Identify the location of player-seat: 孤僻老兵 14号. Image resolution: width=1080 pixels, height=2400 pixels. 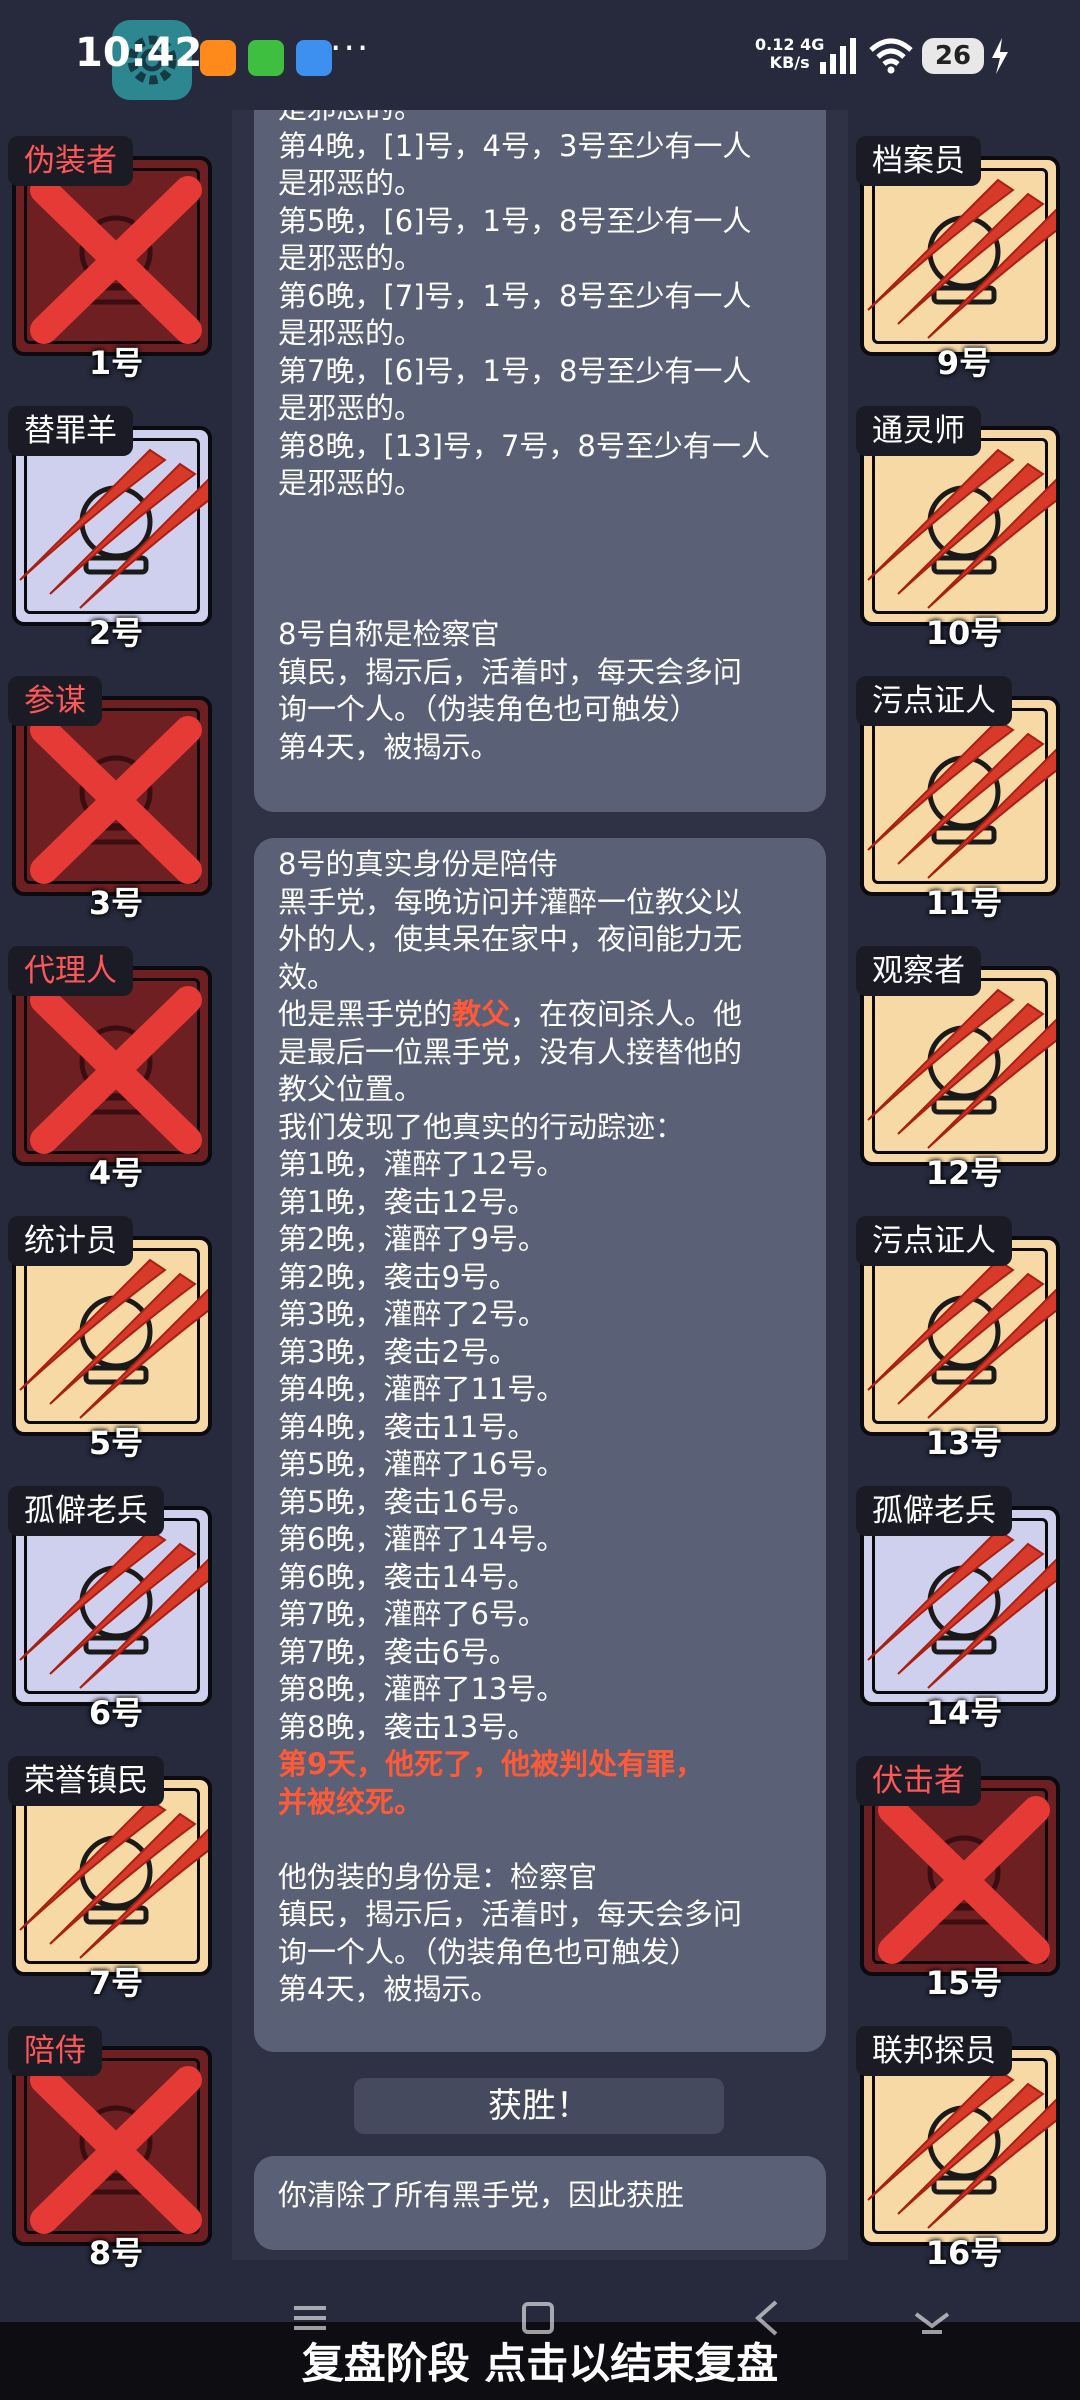
(962, 1609).